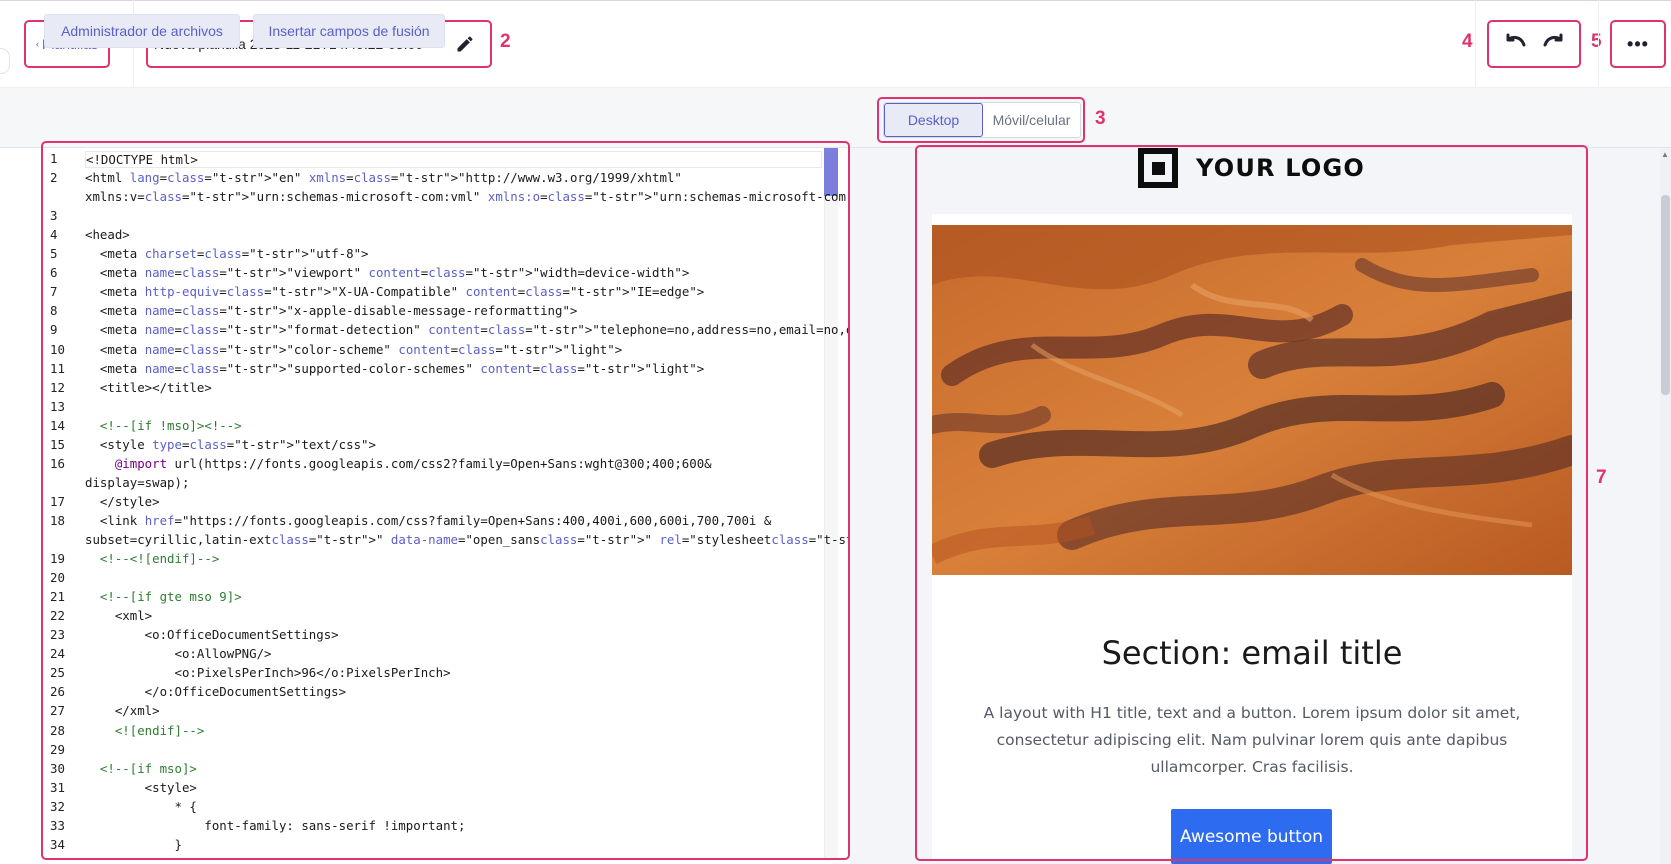 The width and height of the screenshot is (1671, 864). I want to click on annotation-number: 2, so click(505, 41).